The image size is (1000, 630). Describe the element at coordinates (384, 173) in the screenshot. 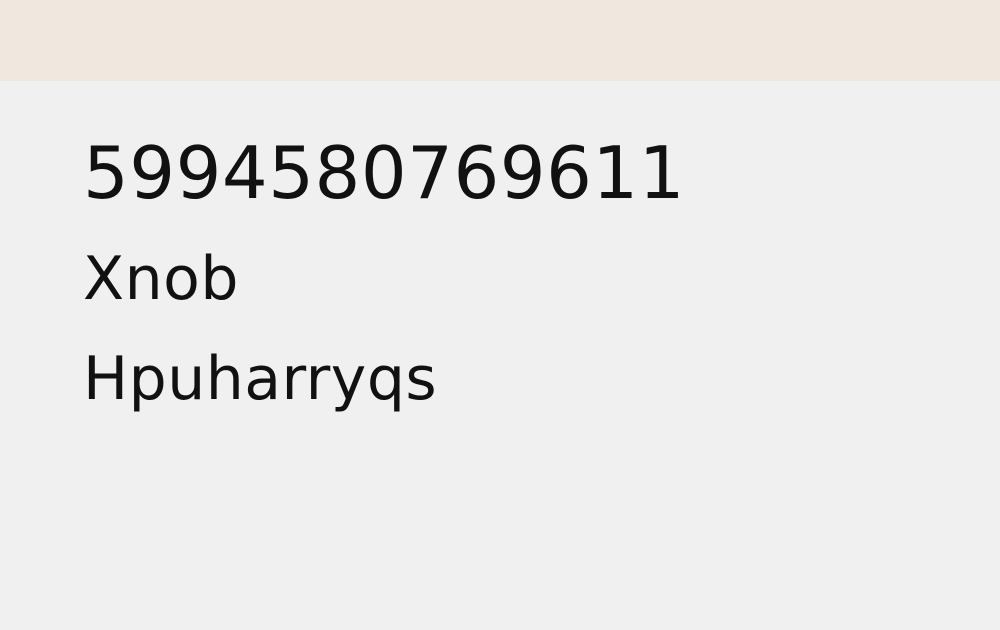

I see `record-number: 5994580769611` at that location.